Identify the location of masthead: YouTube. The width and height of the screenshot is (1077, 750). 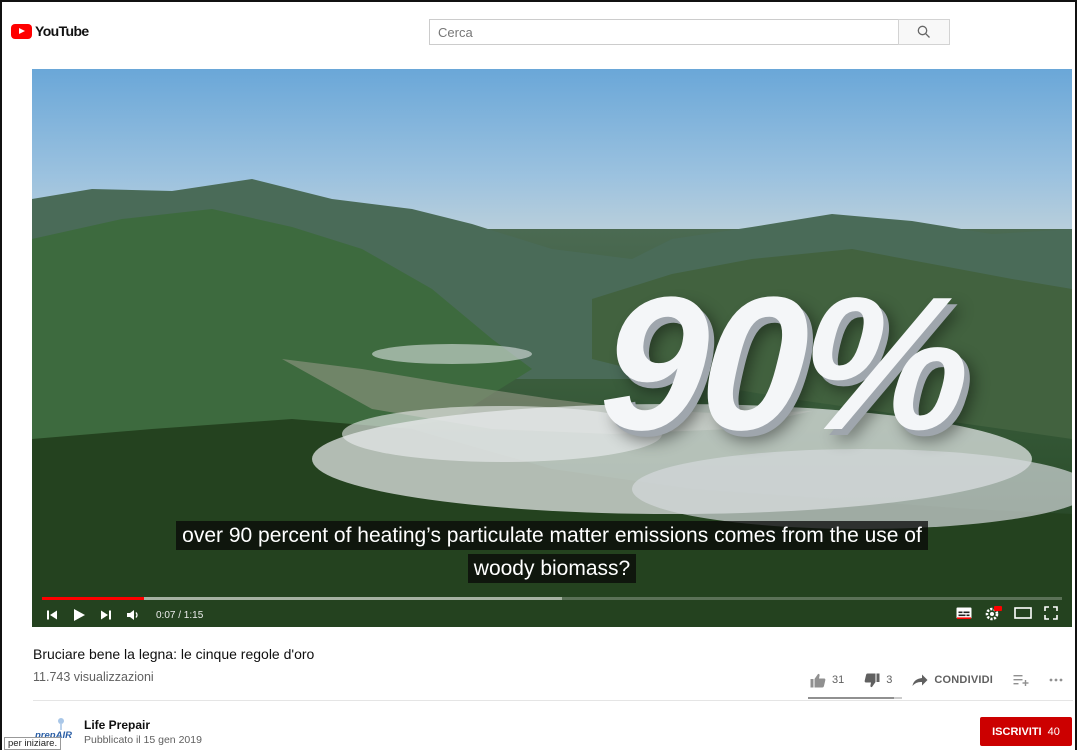
(538, 29).